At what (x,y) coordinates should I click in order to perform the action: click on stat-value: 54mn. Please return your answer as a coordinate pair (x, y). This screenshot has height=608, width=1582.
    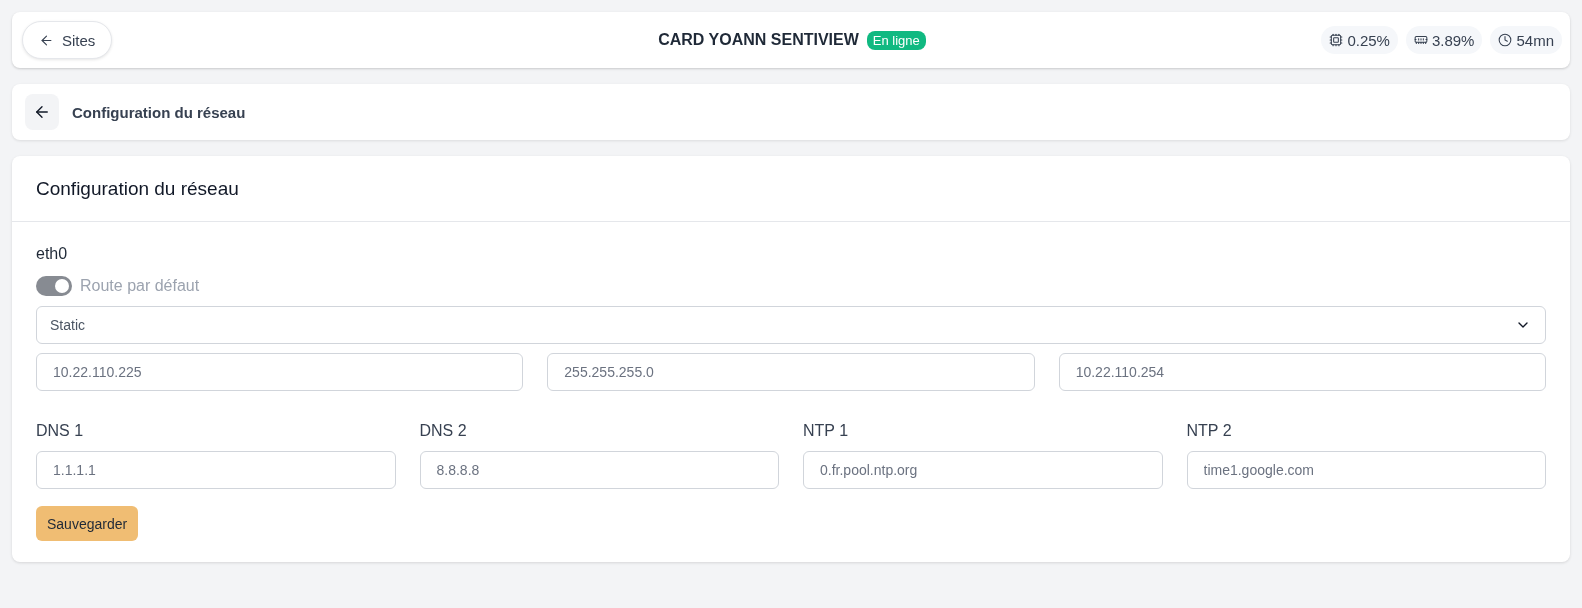
    Looking at the image, I should click on (1535, 40).